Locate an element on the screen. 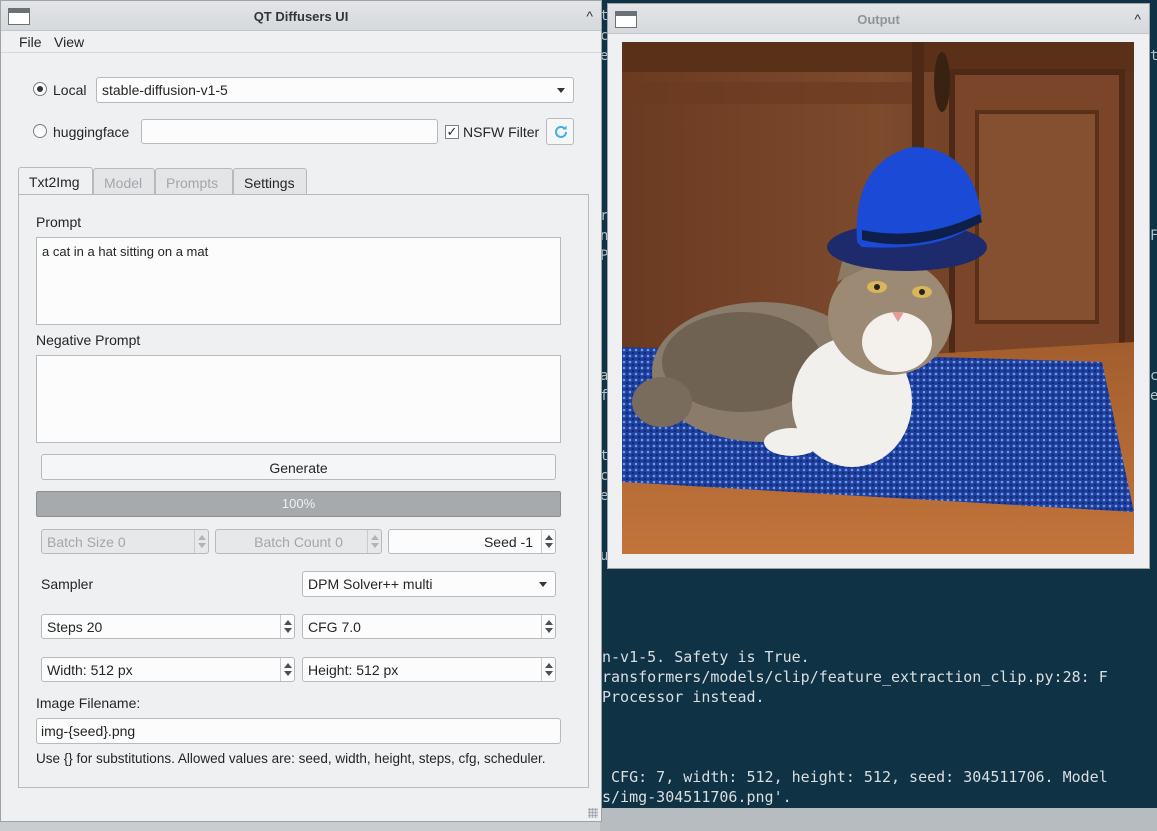  prompt-label: Prompt is located at coordinates (59, 222).